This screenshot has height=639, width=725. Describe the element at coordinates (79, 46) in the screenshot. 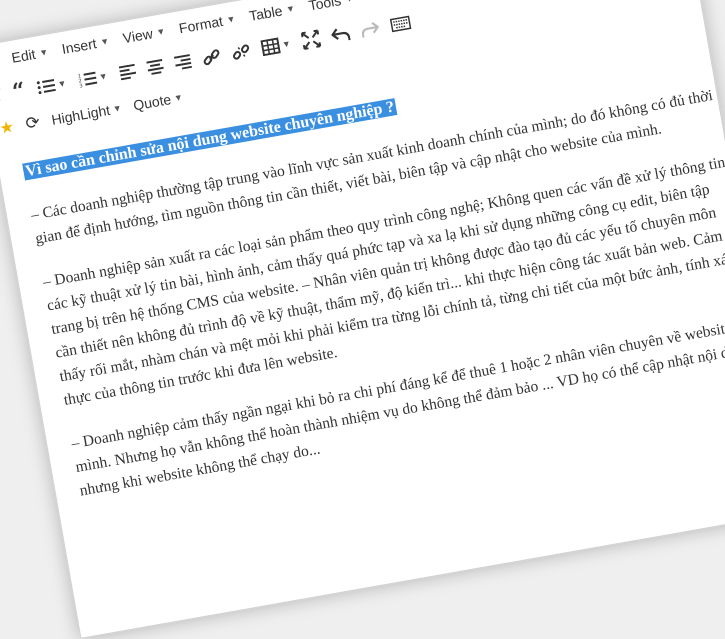

I see `menu-insert-label: Insert` at that location.